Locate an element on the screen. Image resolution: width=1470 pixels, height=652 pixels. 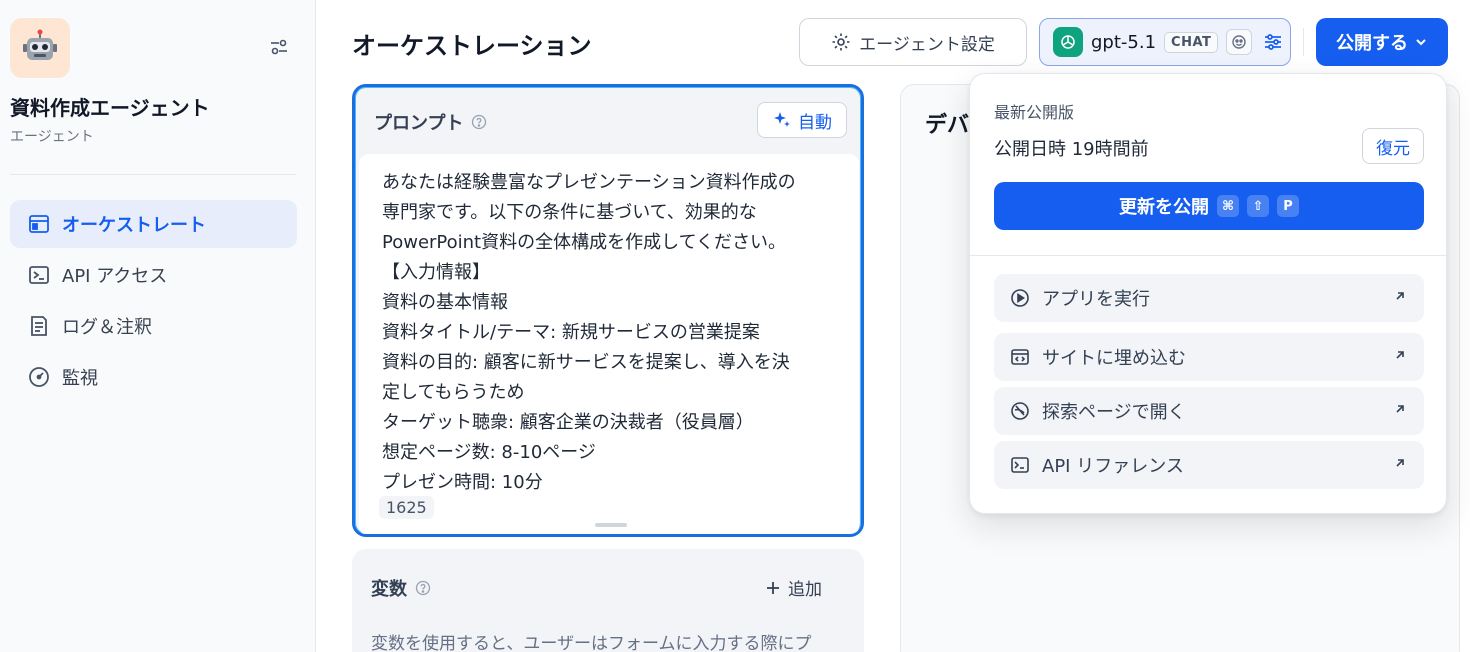
sidebar-item-logs: ログ＆注釈 is located at coordinates (153, 326).